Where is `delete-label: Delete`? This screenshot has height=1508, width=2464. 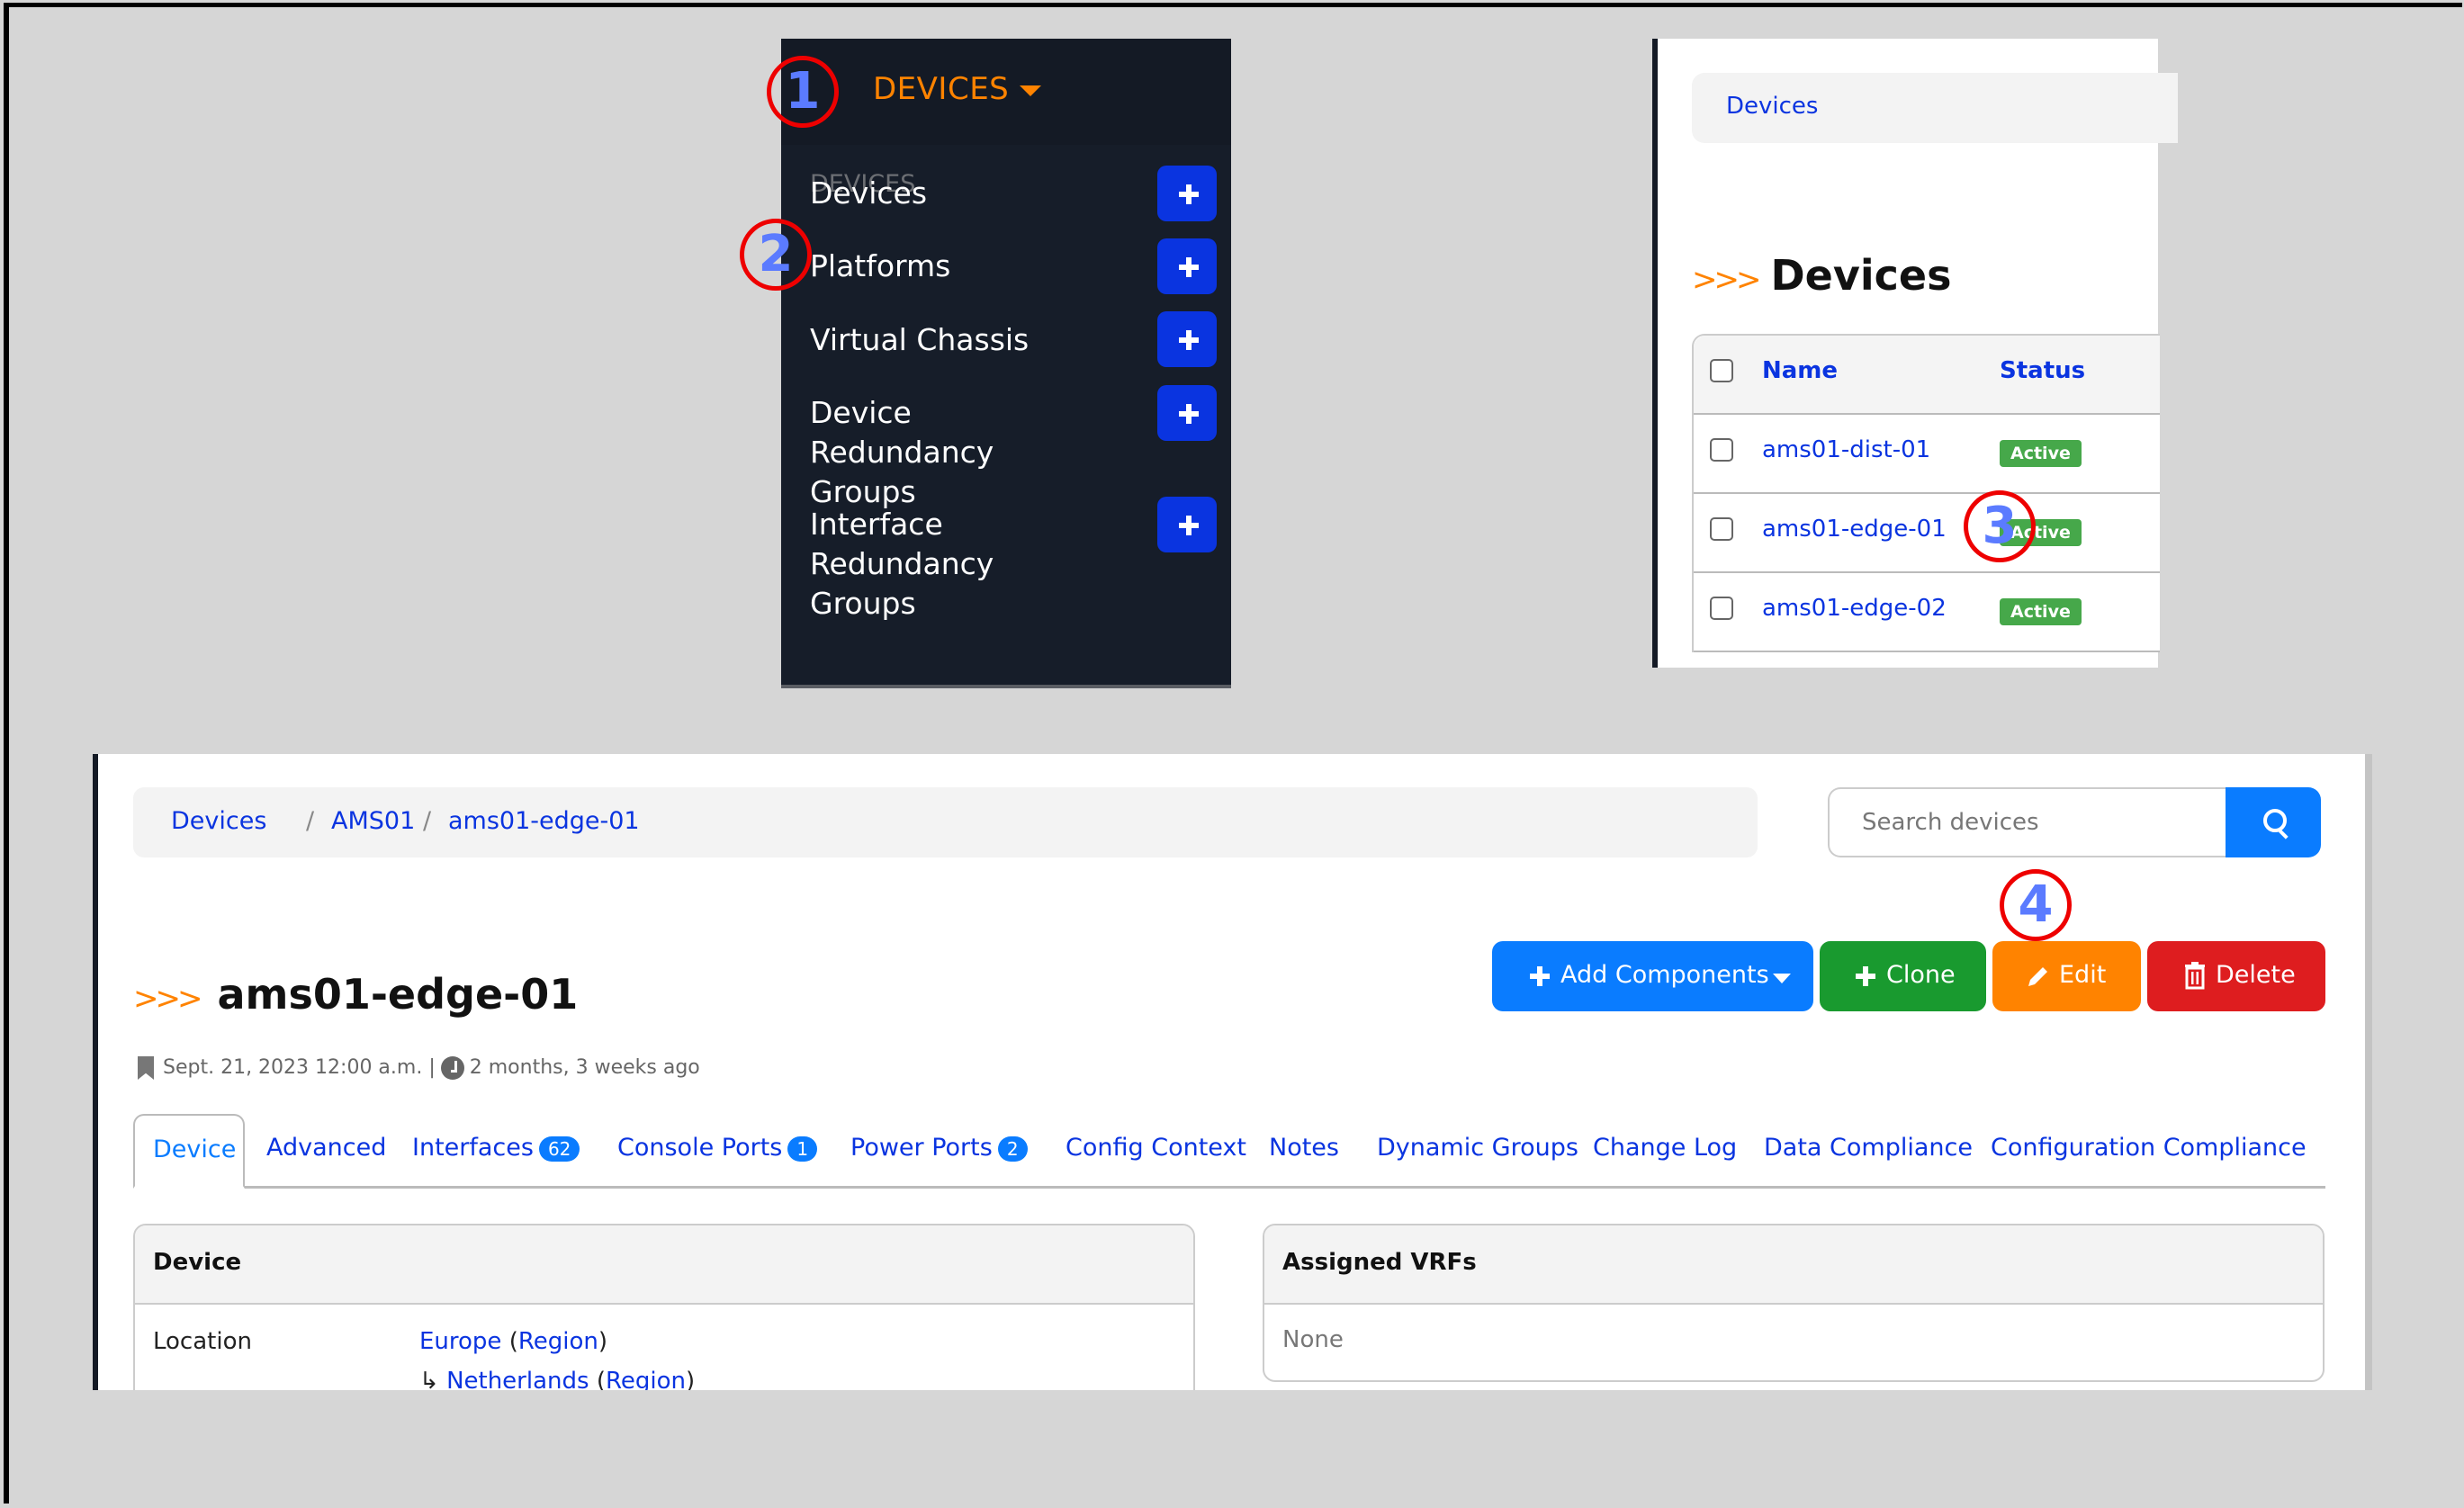 delete-label: Delete is located at coordinates (2256, 975).